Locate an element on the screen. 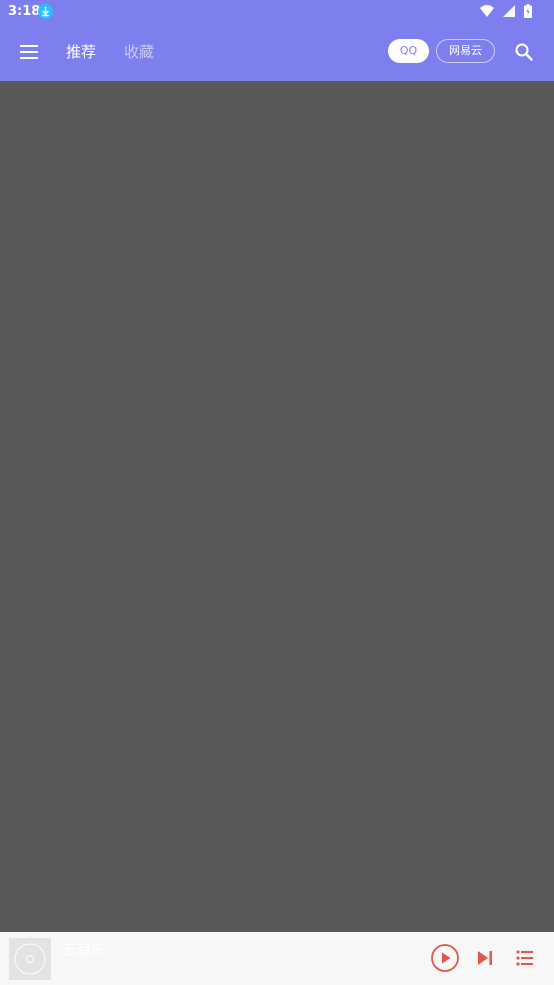  playlist-button is located at coordinates (525, 959).